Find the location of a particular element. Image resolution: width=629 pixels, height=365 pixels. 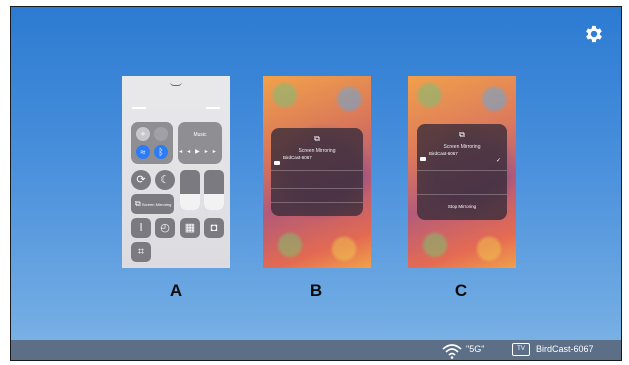

qr-scanner-button: ⌗ is located at coordinates (141, 252).